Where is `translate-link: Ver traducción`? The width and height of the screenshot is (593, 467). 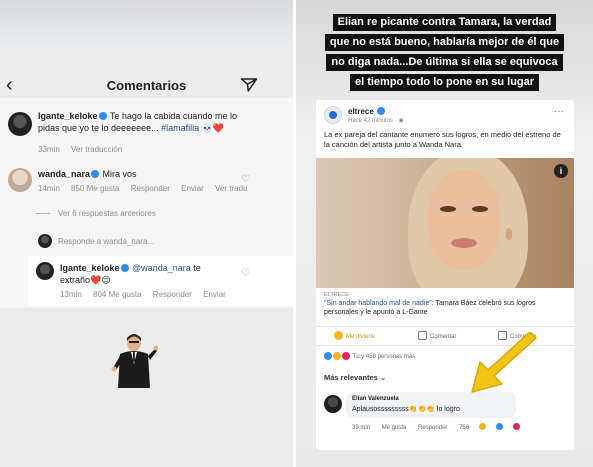 translate-link: Ver traducción is located at coordinates (96, 149).